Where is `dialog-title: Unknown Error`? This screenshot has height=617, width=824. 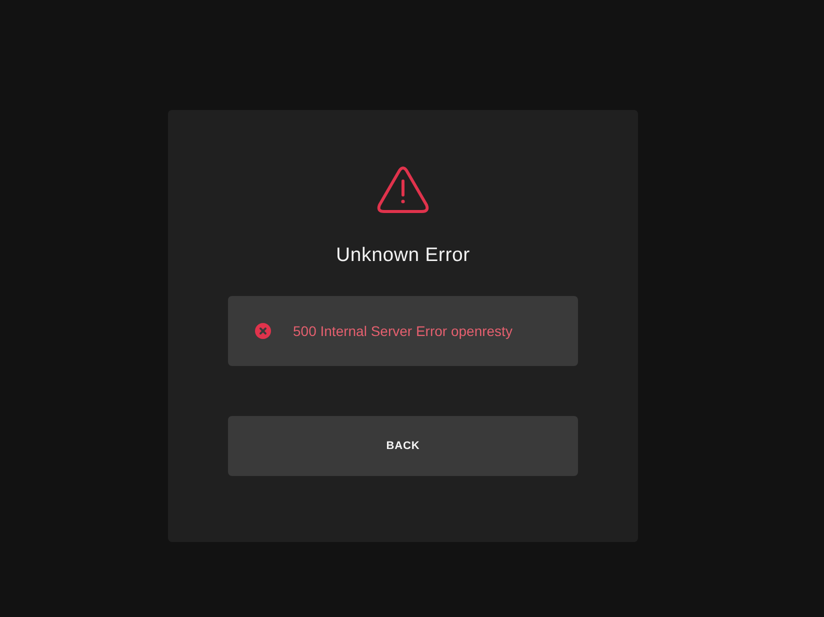 dialog-title: Unknown Error is located at coordinates (403, 255).